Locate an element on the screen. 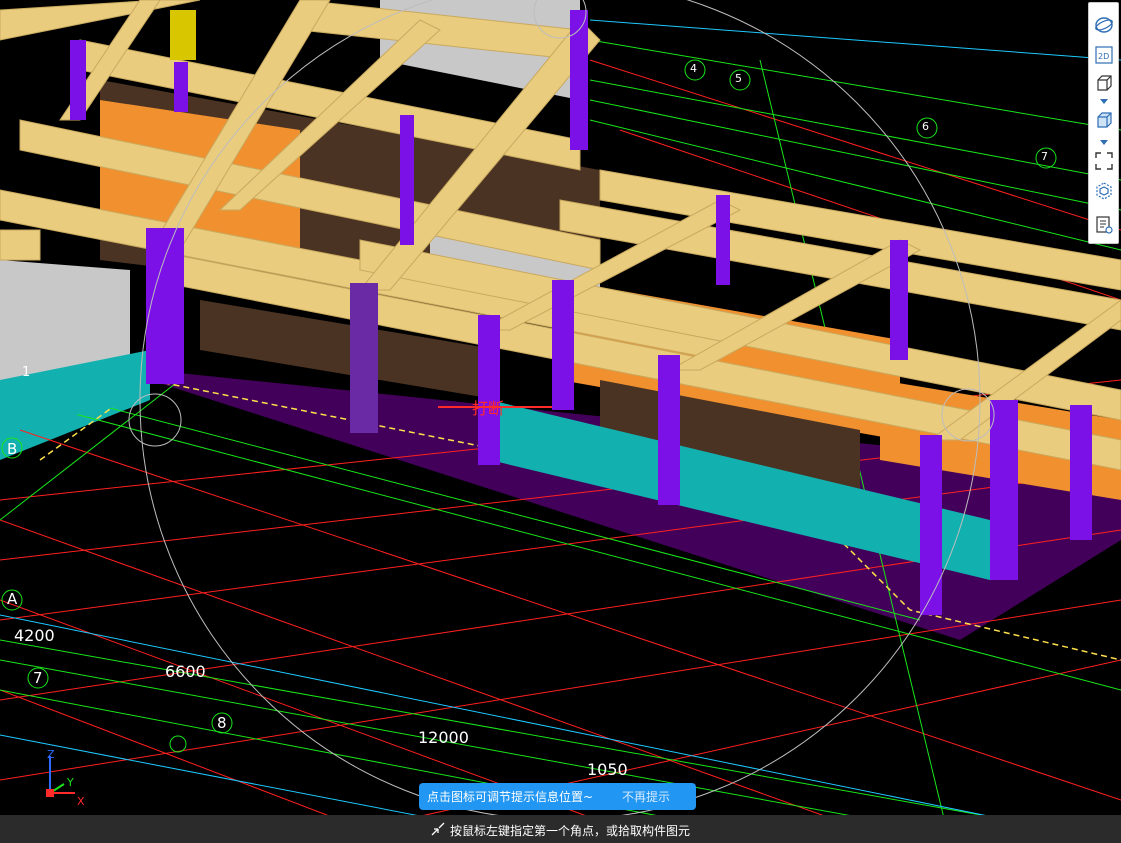 The image size is (1121, 843). solid-box-icon is located at coordinates (1104, 120).